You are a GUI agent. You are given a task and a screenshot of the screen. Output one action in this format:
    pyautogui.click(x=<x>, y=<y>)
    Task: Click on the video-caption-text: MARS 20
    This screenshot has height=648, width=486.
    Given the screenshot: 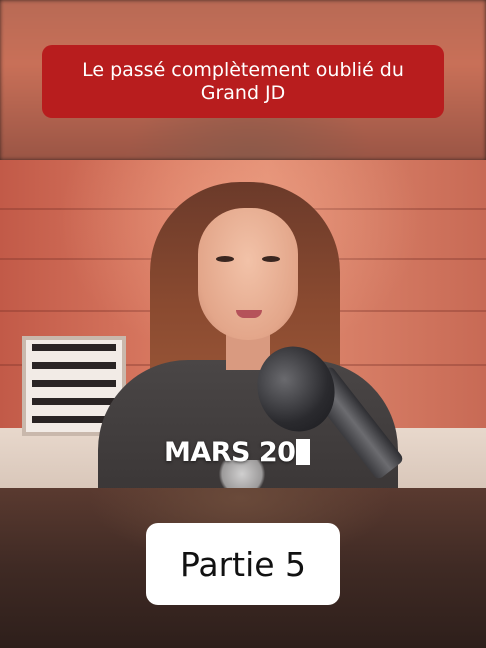 What is the action you would take?
    pyautogui.click(x=230, y=452)
    